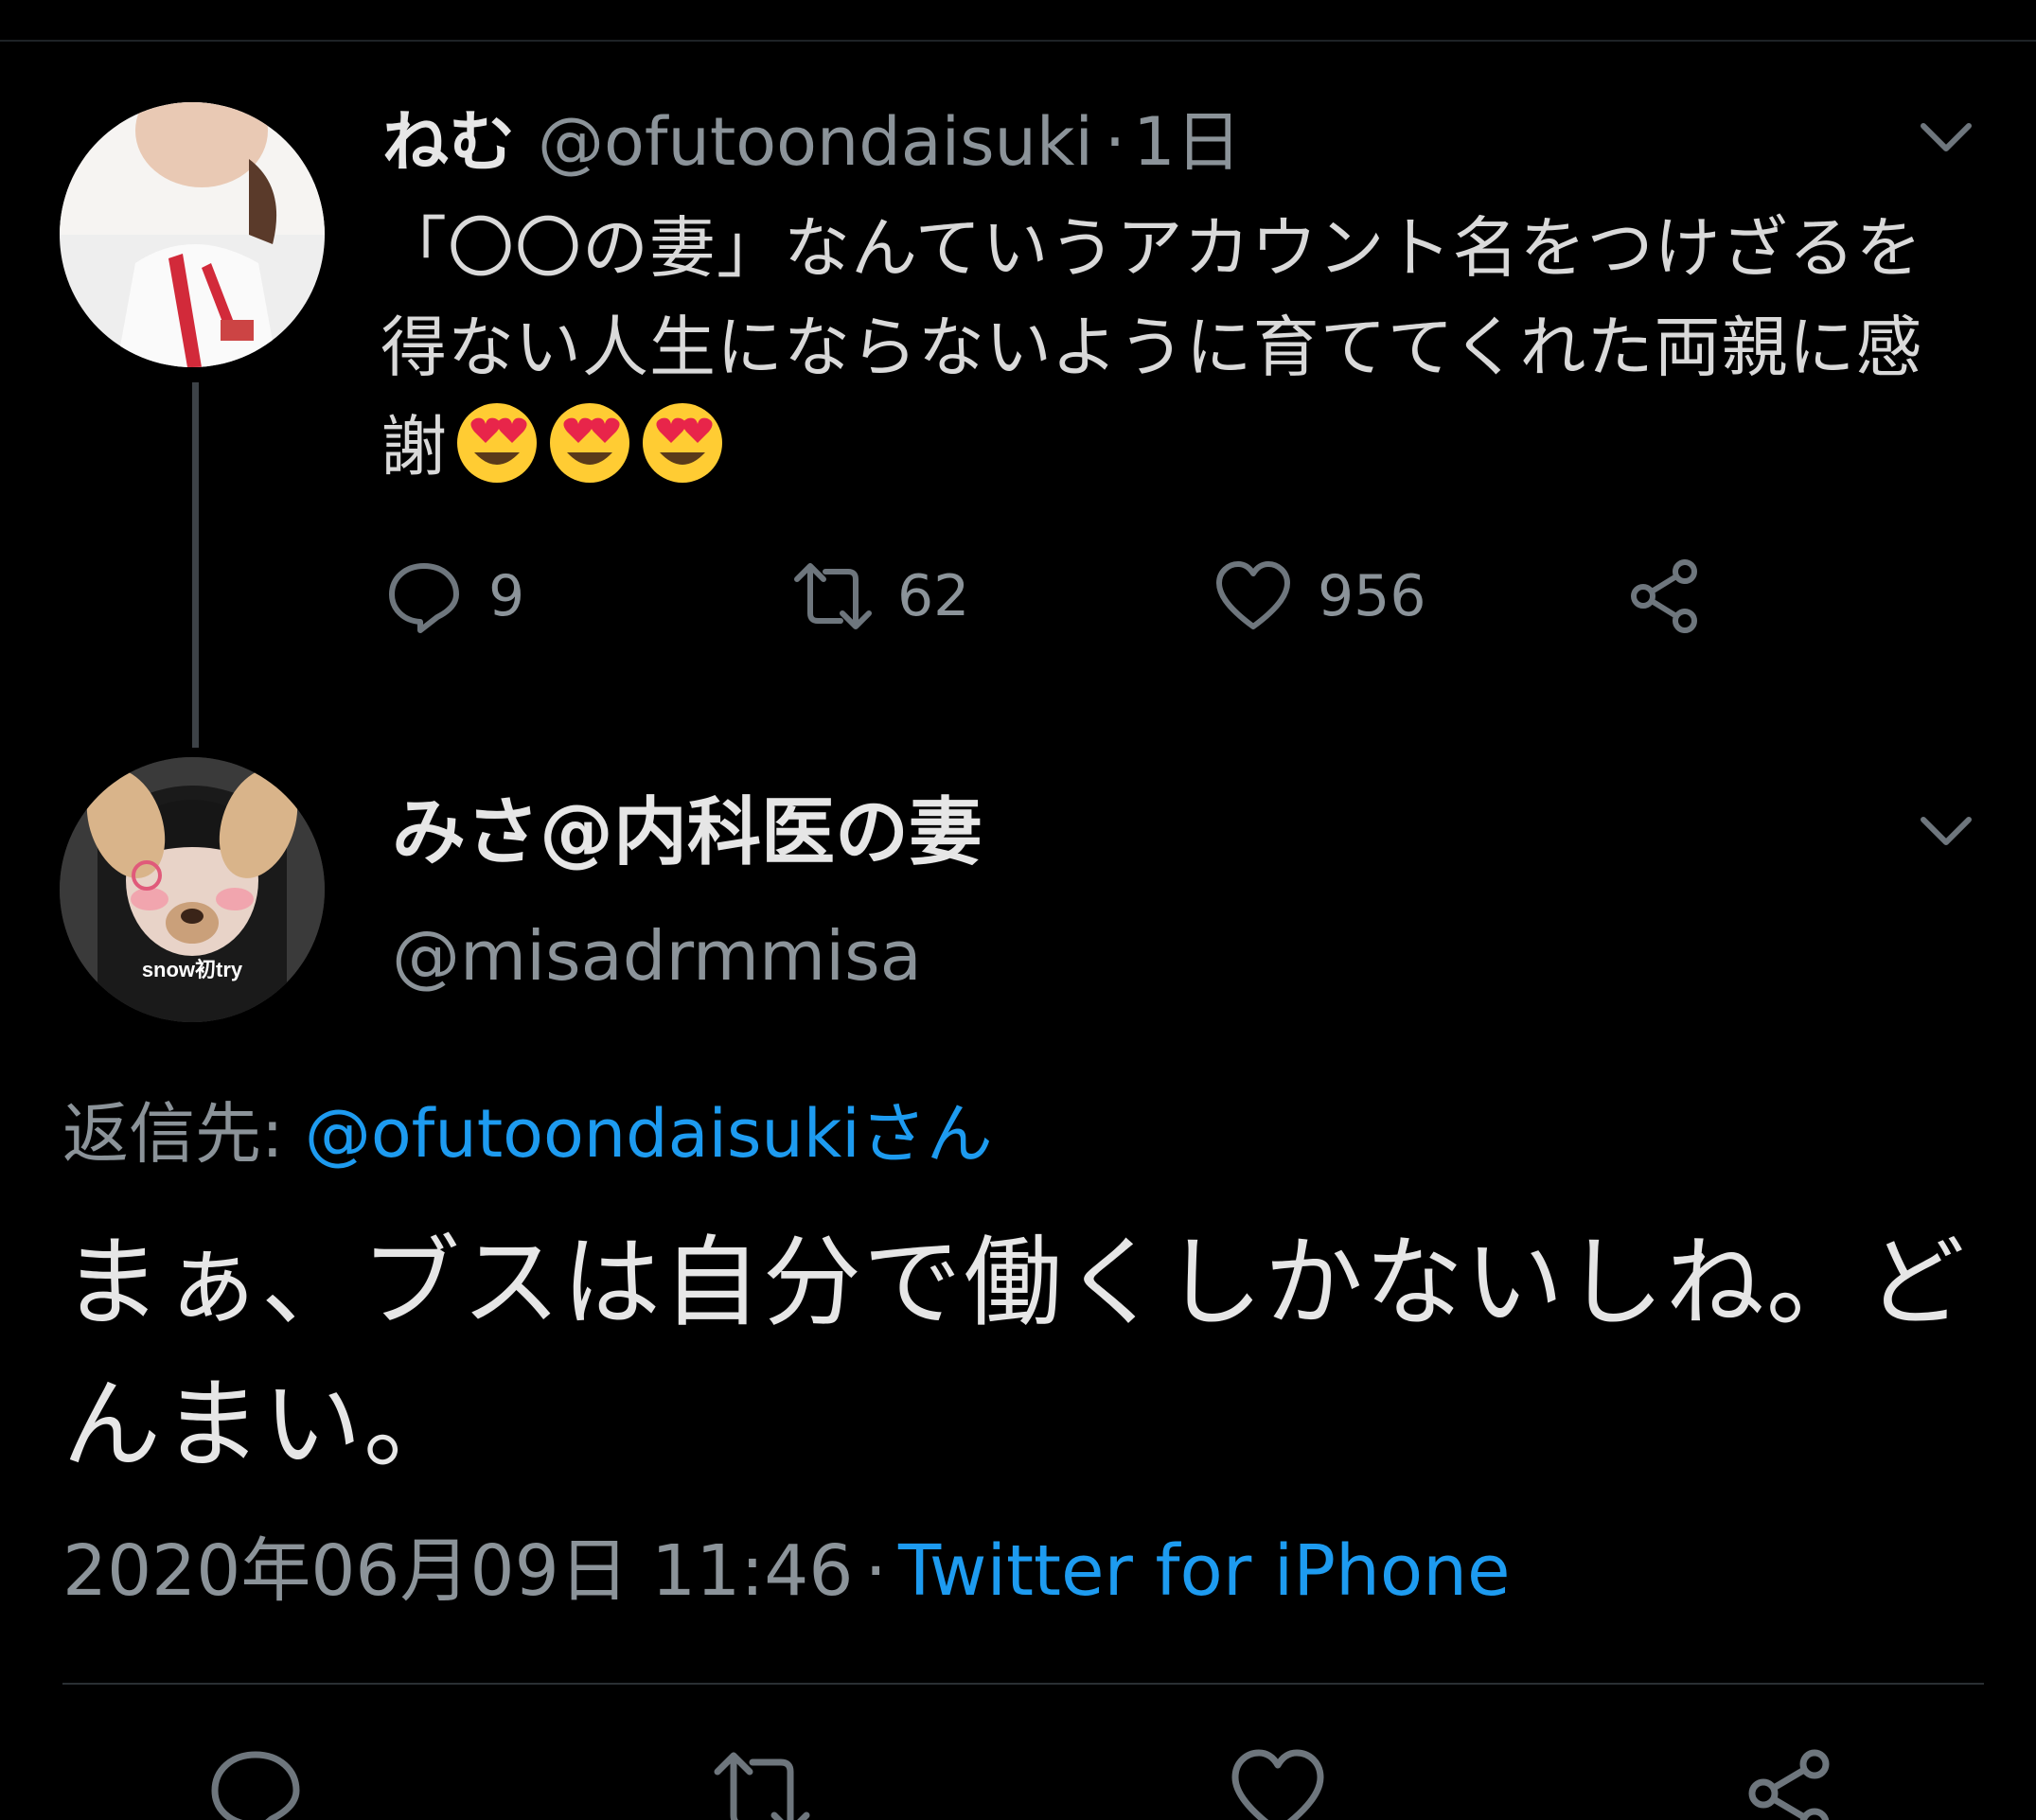  What do you see at coordinates (448, 142) in the screenshot?
I see `tweet1-display-name: ねむ` at bounding box center [448, 142].